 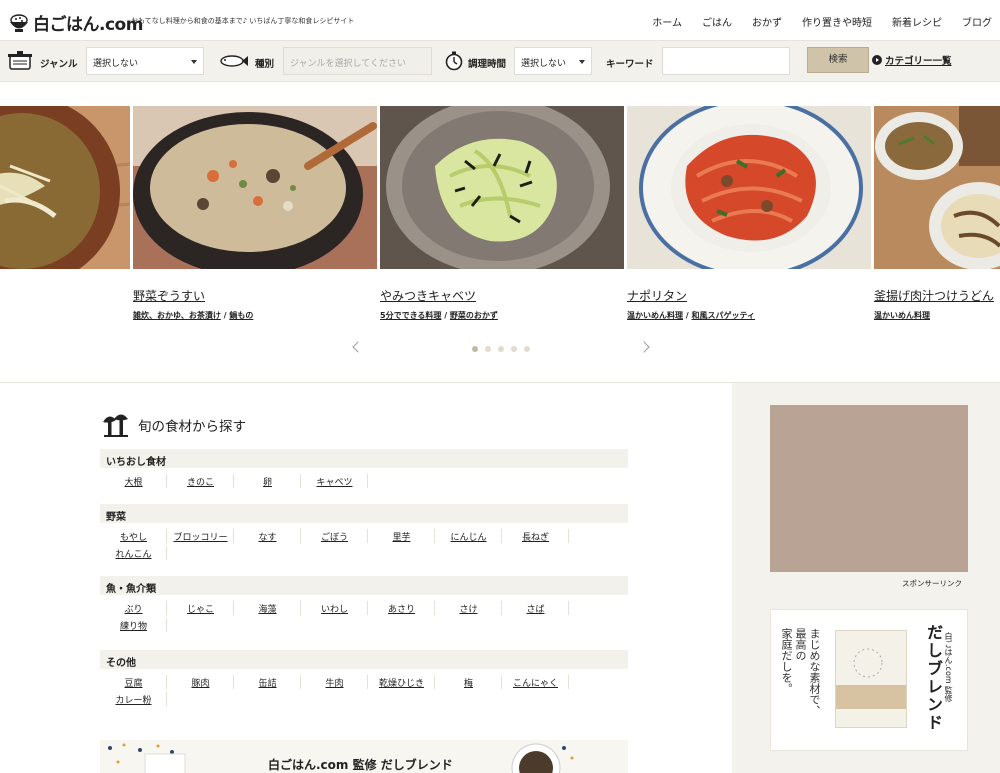 I want to click on category-header: 野菜, so click(x=364, y=513).